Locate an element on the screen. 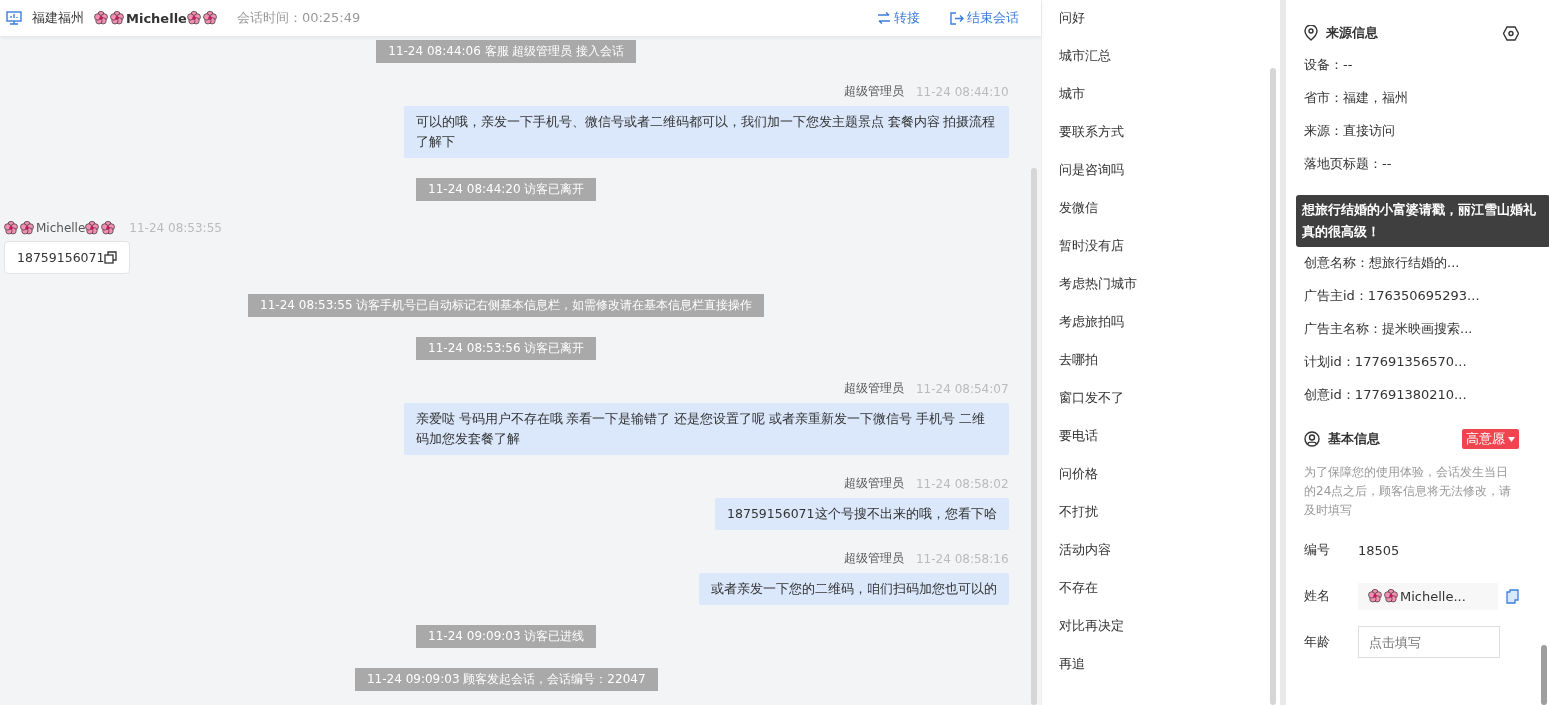 The width and height of the screenshot is (1549, 705). section-title: 基本信息 is located at coordinates (1354, 439).